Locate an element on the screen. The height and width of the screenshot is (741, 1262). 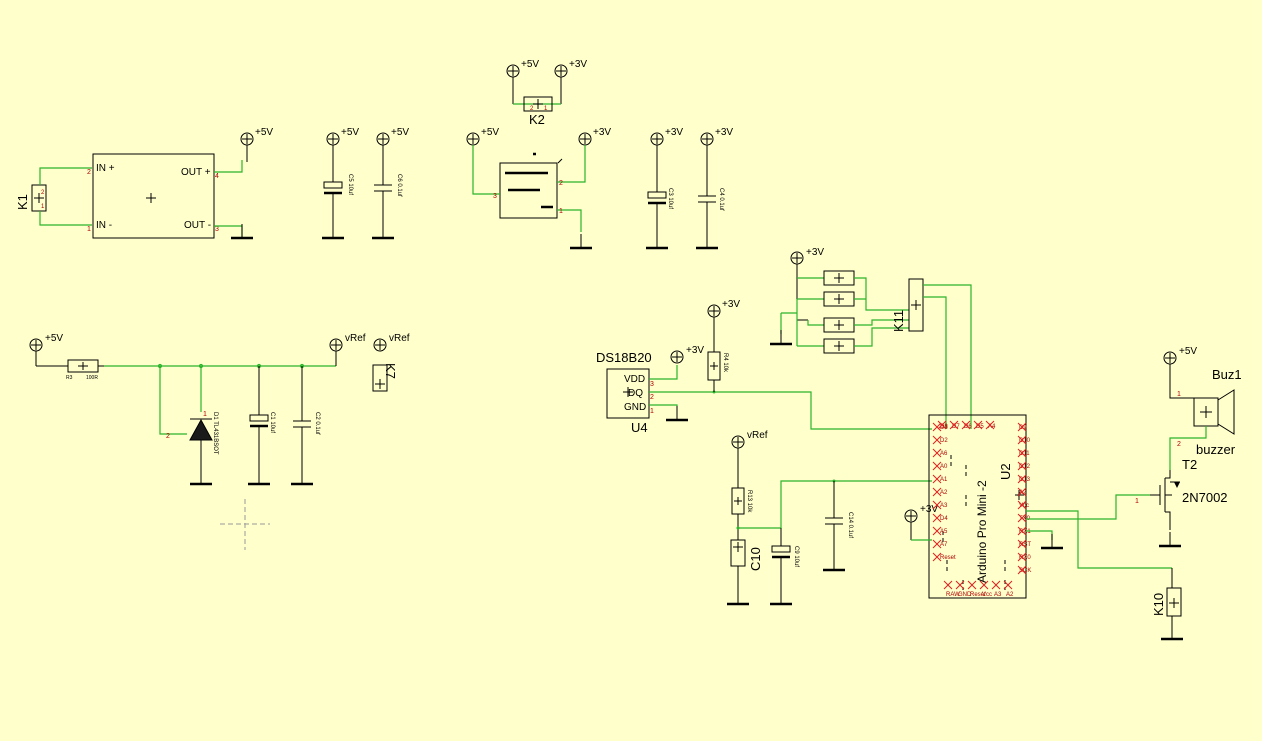
svg-text: GND is located at coordinates (635, 407).